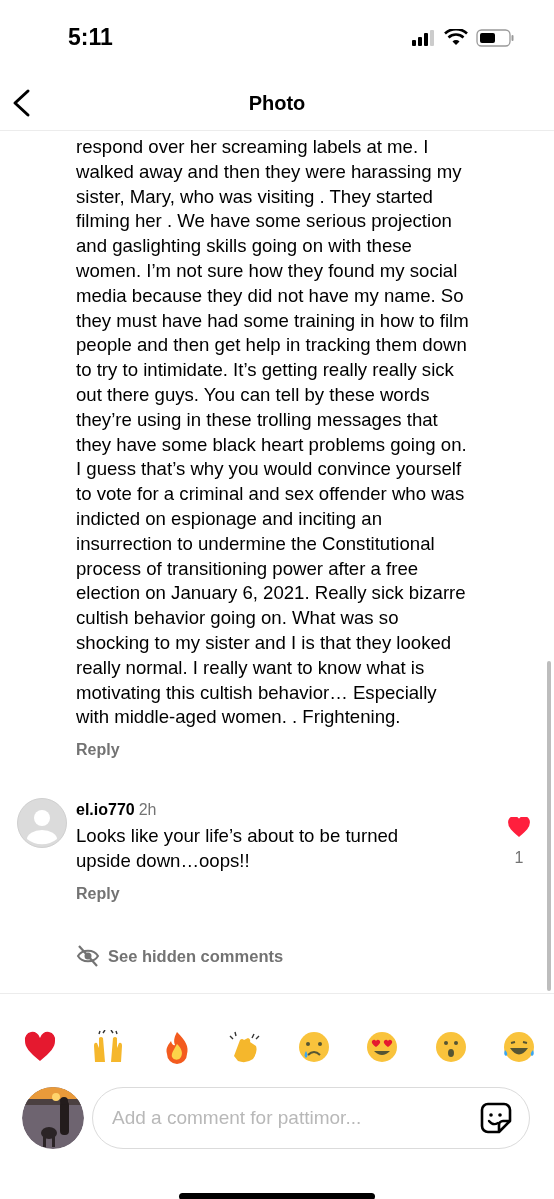  Describe the element at coordinates (496, 1118) in the screenshot. I see `sticker-icon` at that location.